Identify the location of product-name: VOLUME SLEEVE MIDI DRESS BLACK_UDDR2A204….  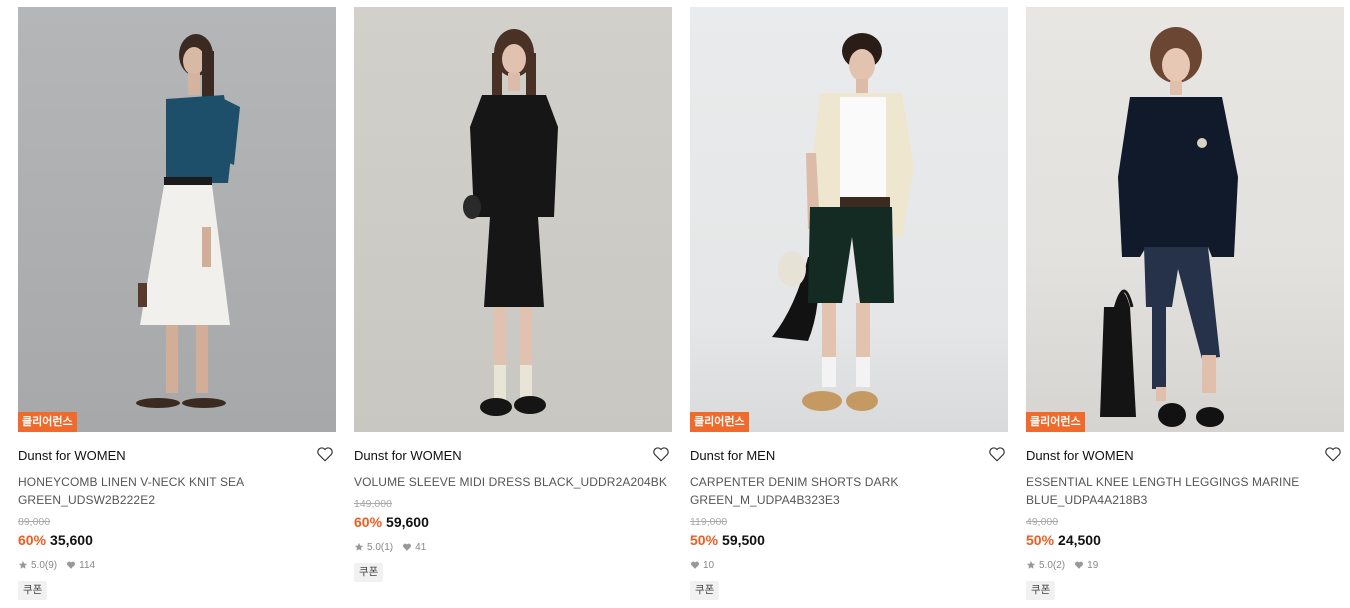
(513, 482).